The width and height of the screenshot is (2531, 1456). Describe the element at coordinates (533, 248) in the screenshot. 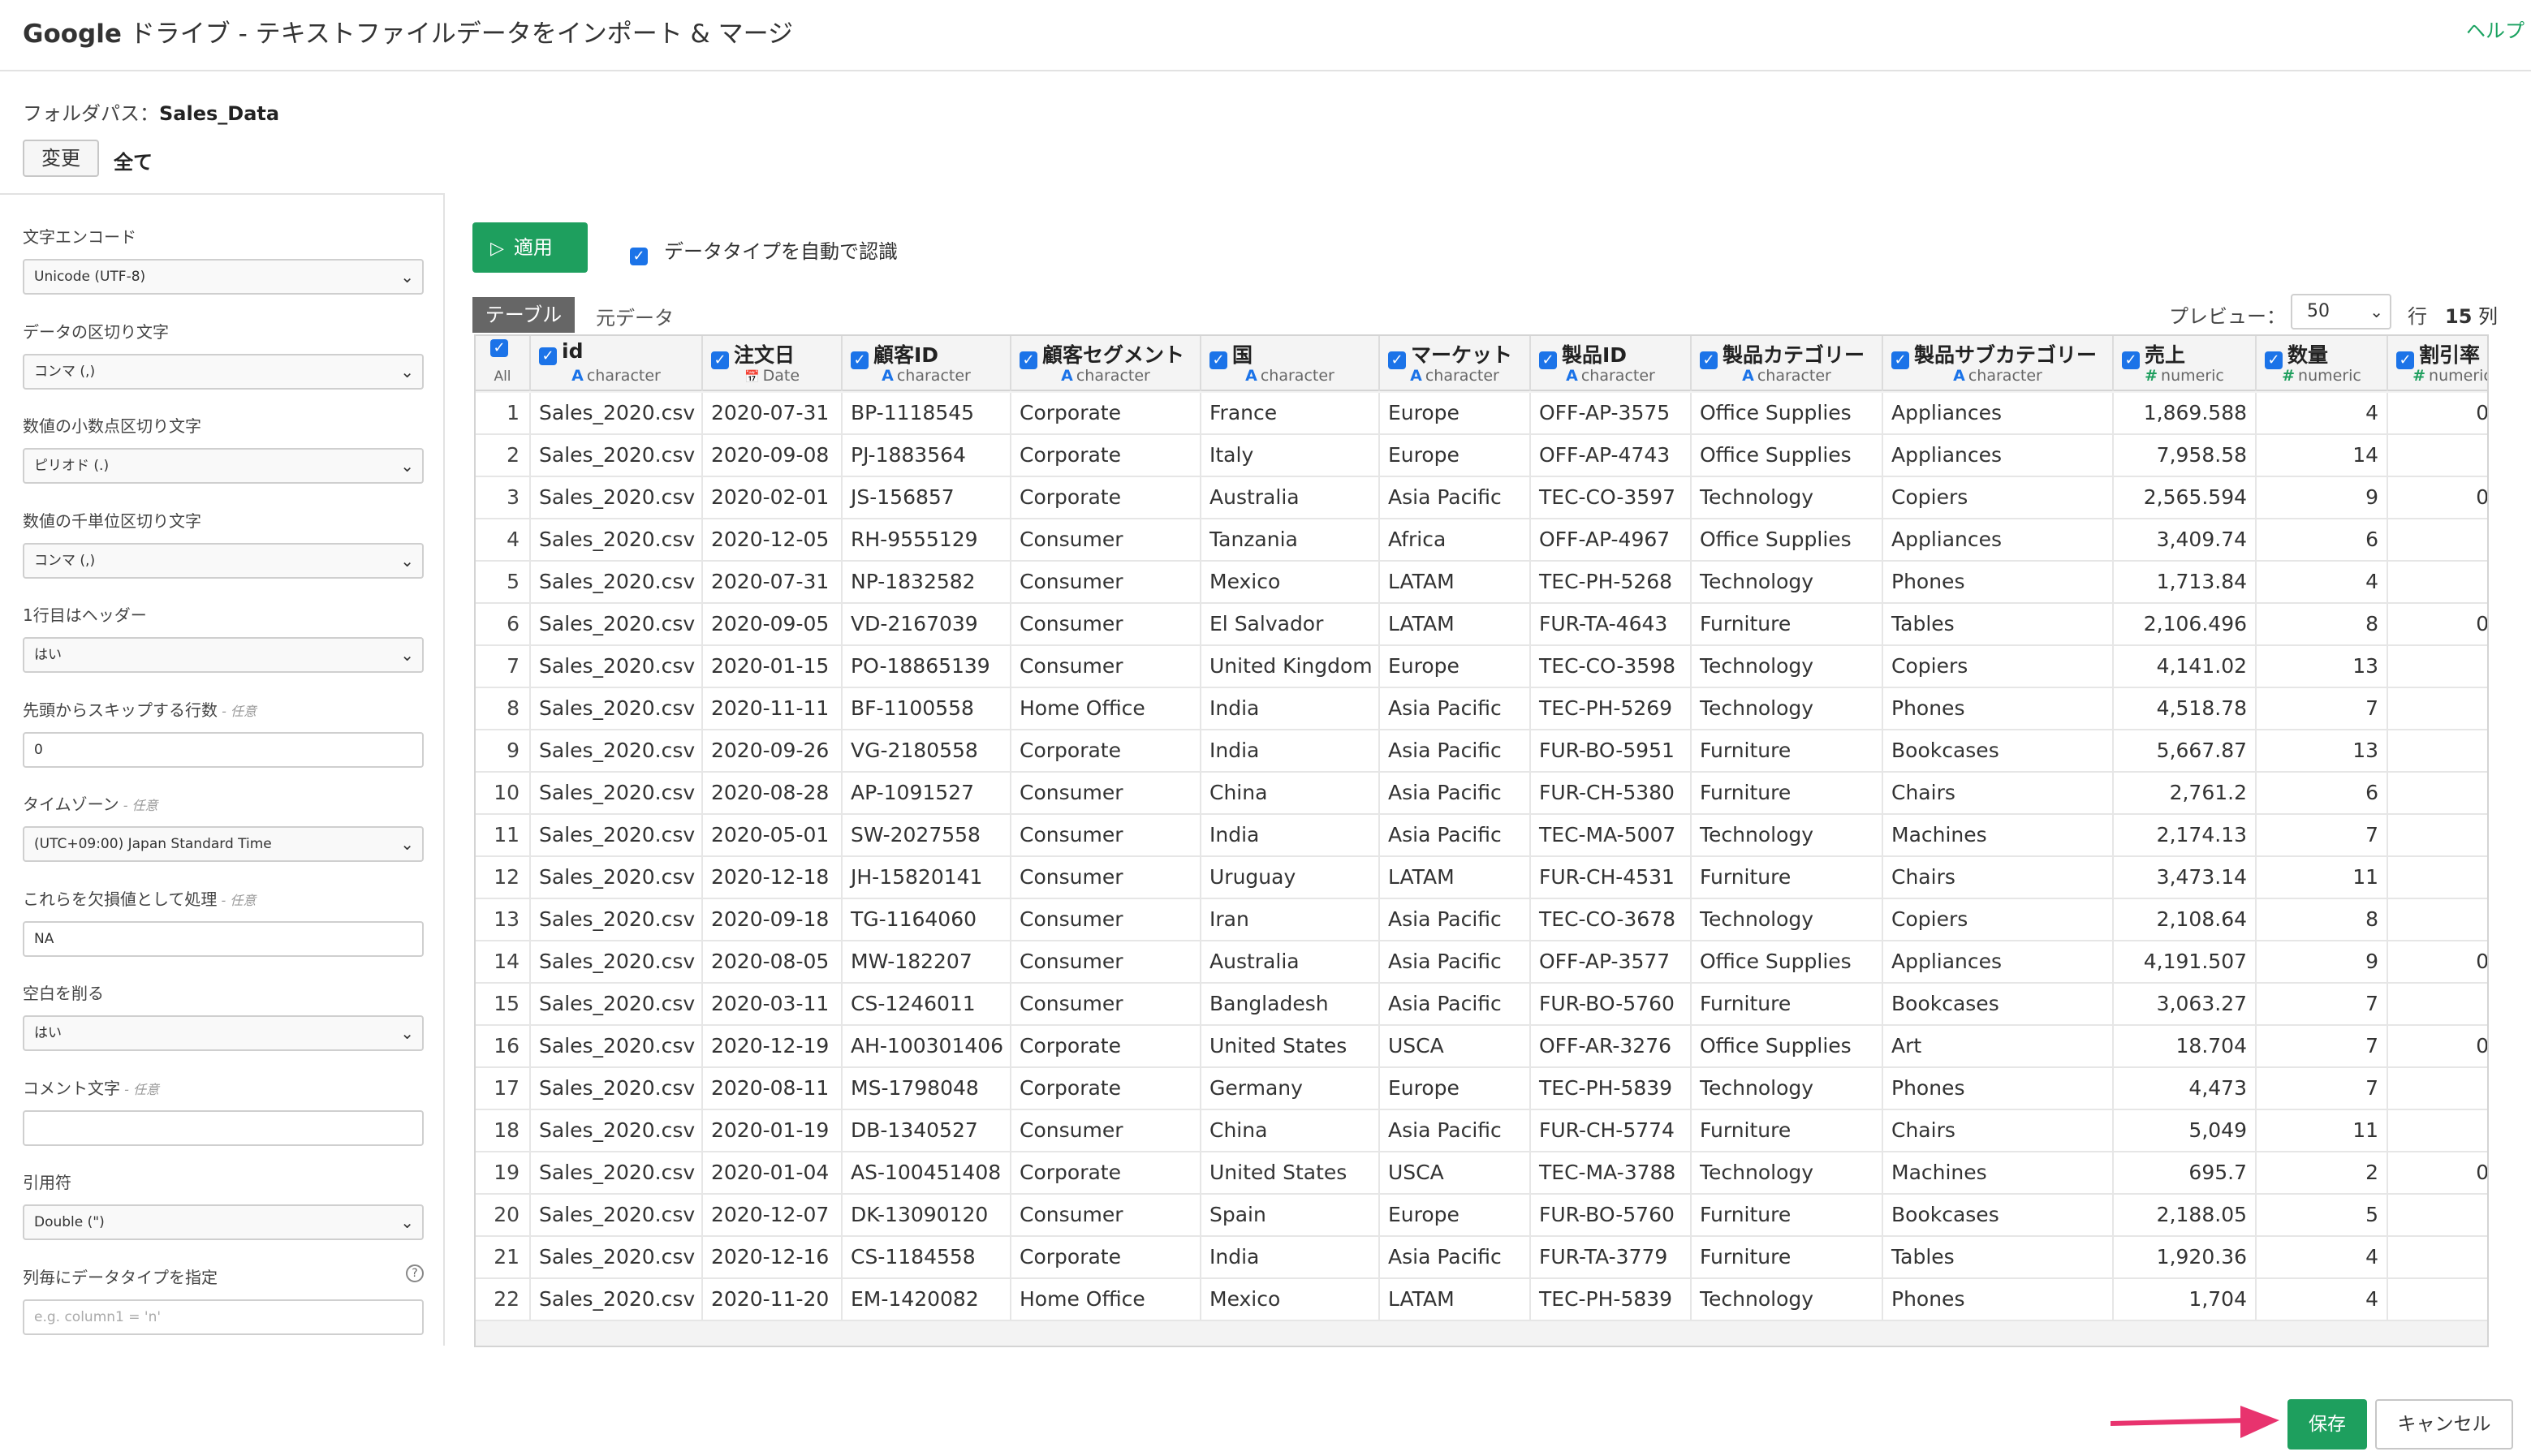

I see `apply-button-label: 適用` at that location.